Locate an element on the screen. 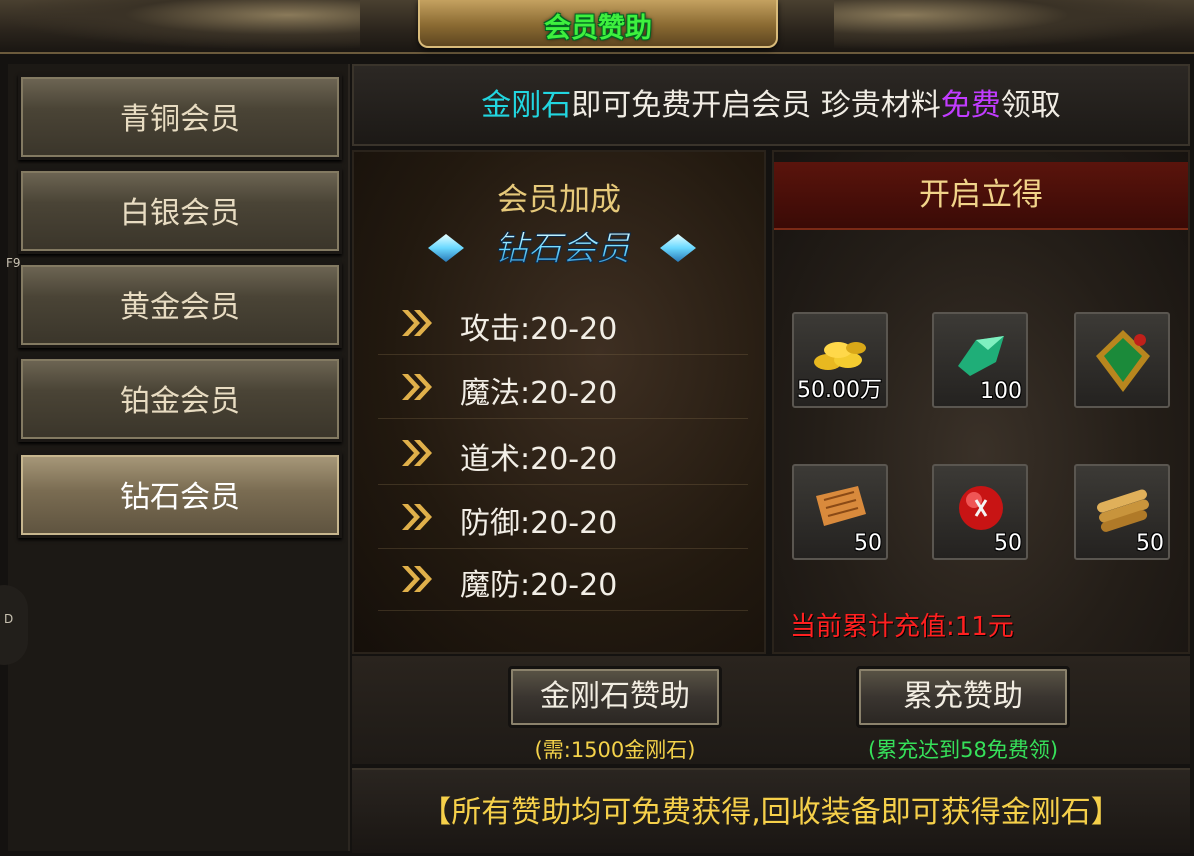  green-gem-icon is located at coordinates (981, 356).